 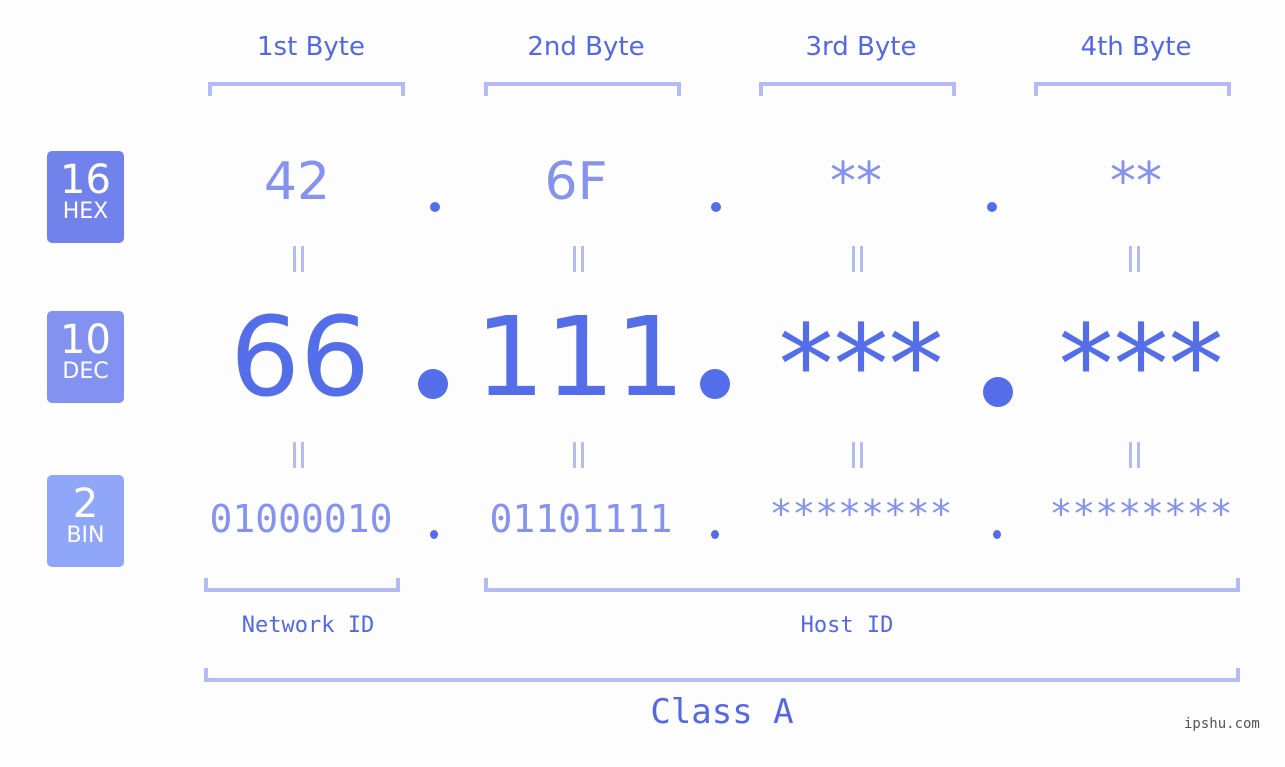 What do you see at coordinates (581, 519) in the screenshot?
I see `bin-value-2: 01101111` at bounding box center [581, 519].